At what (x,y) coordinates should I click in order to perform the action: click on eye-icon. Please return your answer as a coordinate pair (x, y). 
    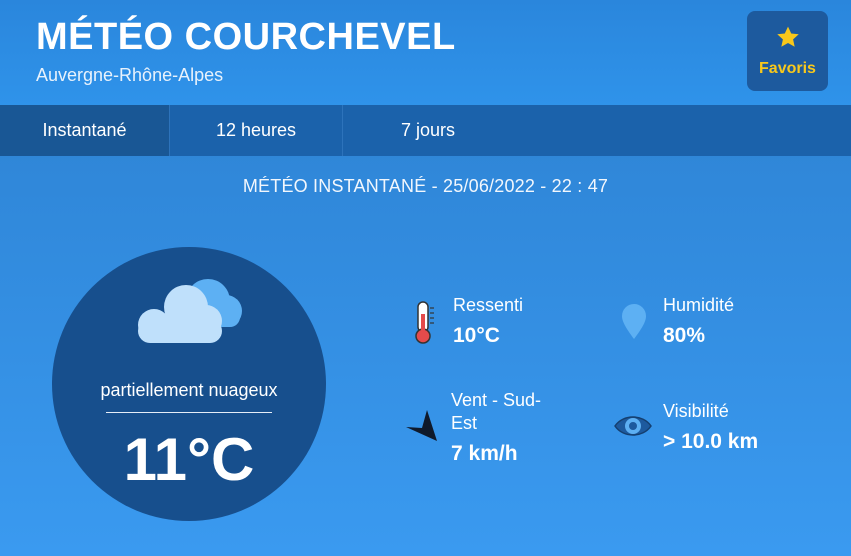
    Looking at the image, I should click on (633, 426).